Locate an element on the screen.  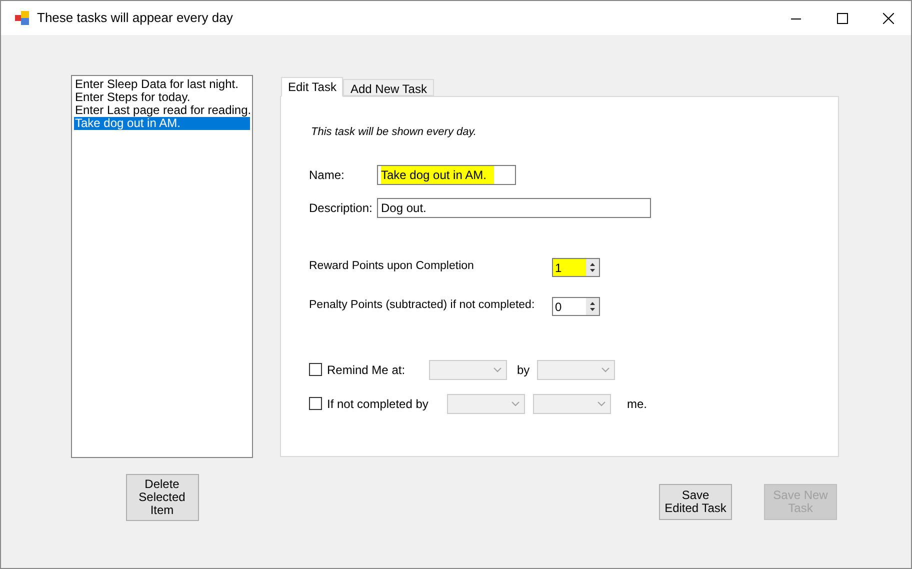
note-text: This task will be shown every day. is located at coordinates (394, 132).